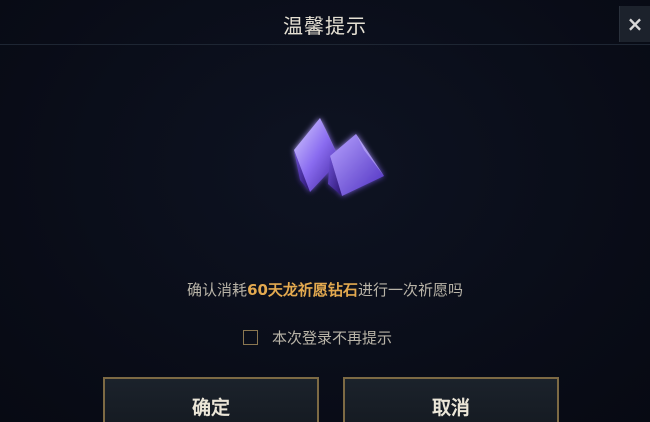 Image resolution: width=650 pixels, height=422 pixels. I want to click on confirm-message: 确认消耗60天龙祈愿钻石进行一次祈愿吗, so click(325, 289).